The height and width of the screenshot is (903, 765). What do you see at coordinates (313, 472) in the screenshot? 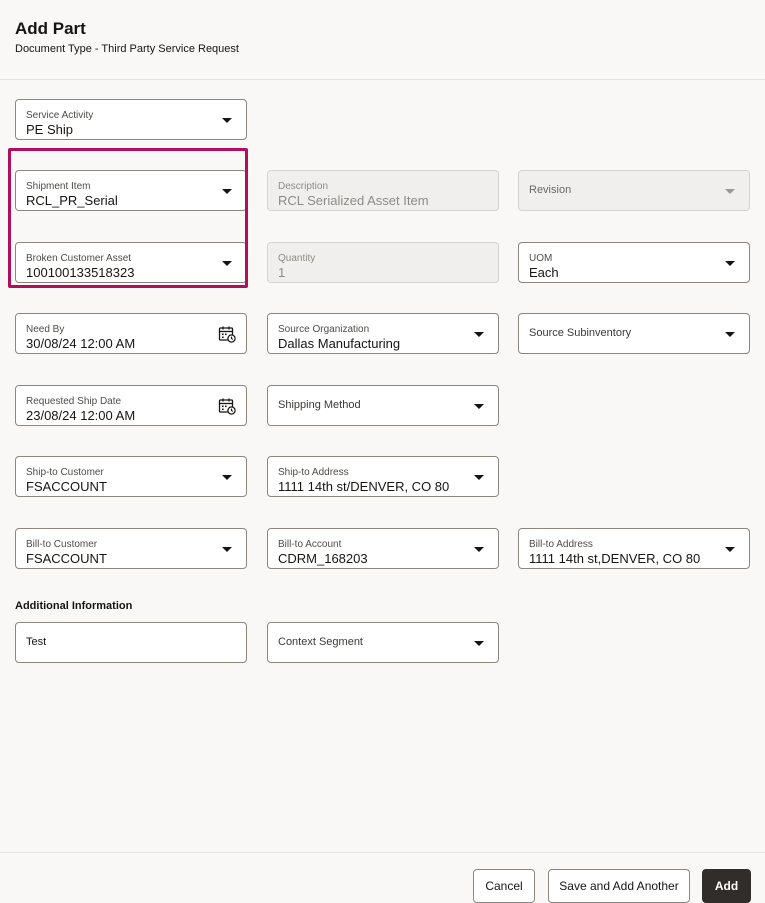
I see `field-label: Ship-to Address` at bounding box center [313, 472].